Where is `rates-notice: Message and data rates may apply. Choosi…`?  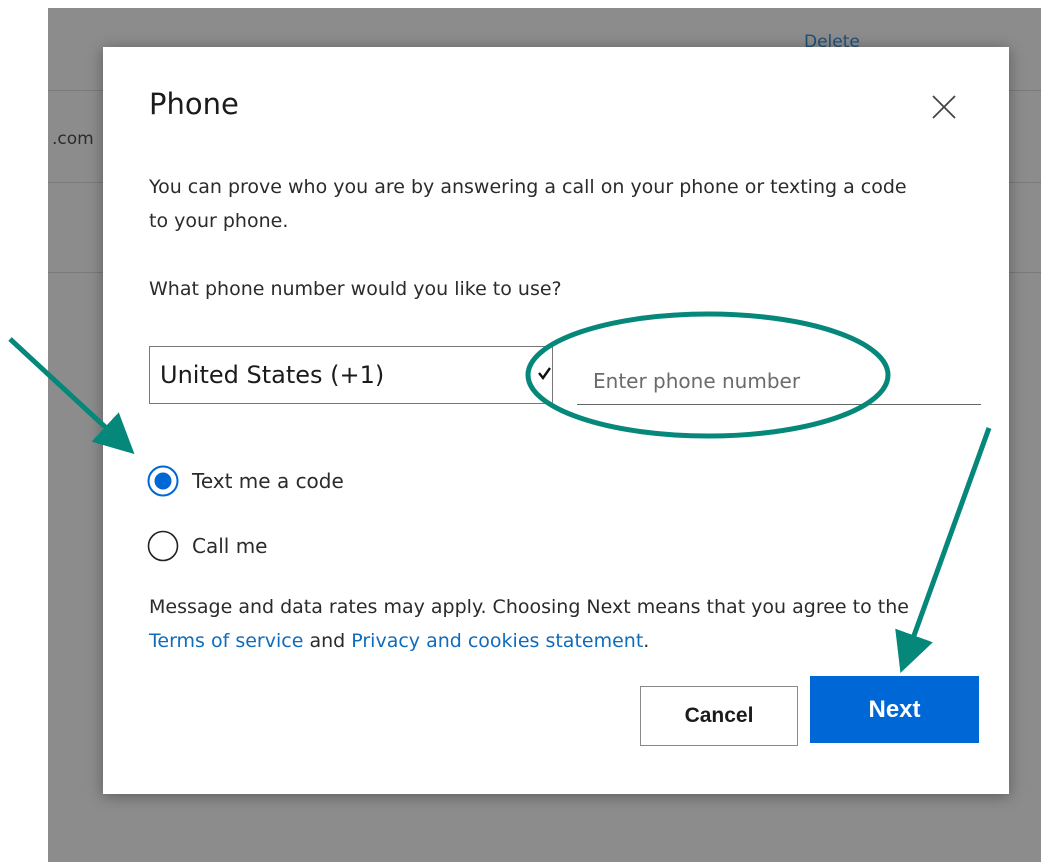
rates-notice: Message and data rates may apply. Choosi… is located at coordinates (544, 624).